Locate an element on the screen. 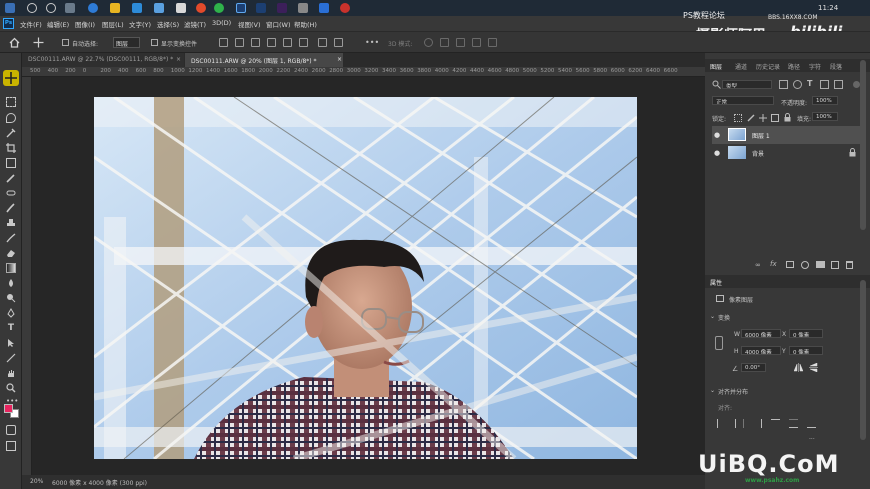  properties-scrollbar is located at coordinates (863, 360).